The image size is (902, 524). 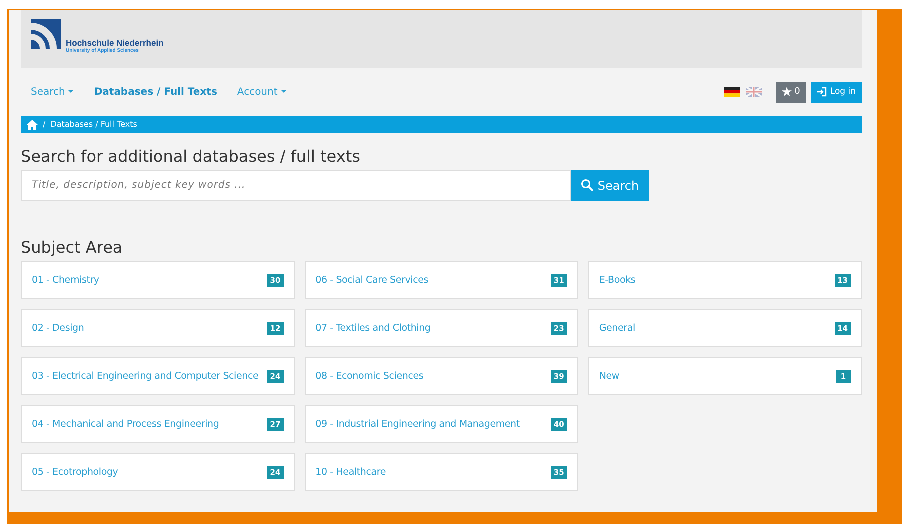 What do you see at coordinates (94, 124) in the screenshot?
I see `breadcrumb-item: Databases / Full Texts` at bounding box center [94, 124].